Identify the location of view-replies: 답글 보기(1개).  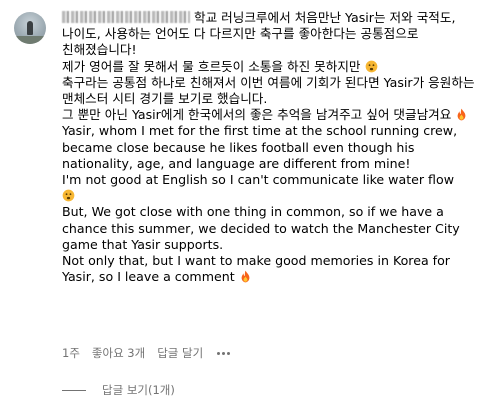
(118, 390).